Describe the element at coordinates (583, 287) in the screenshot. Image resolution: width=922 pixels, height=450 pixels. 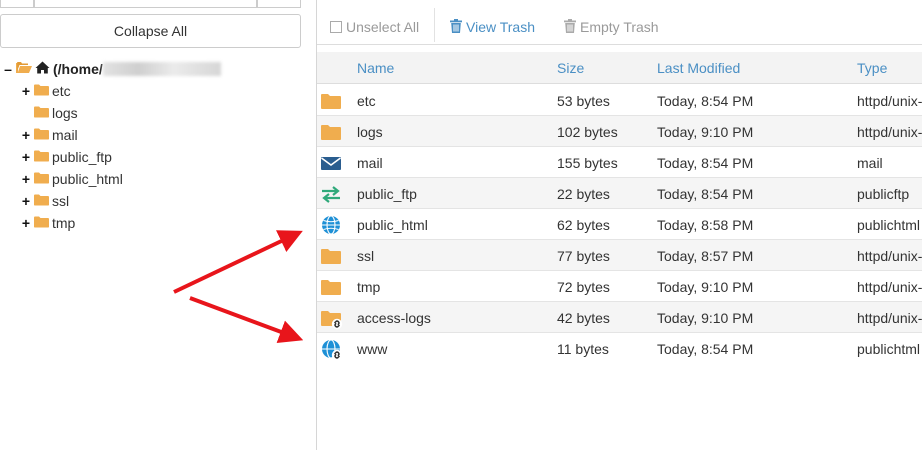
I see `file-size: 72 bytes` at that location.